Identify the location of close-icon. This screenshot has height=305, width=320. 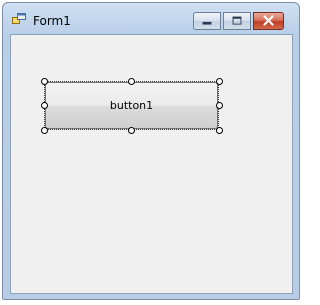
(268, 20).